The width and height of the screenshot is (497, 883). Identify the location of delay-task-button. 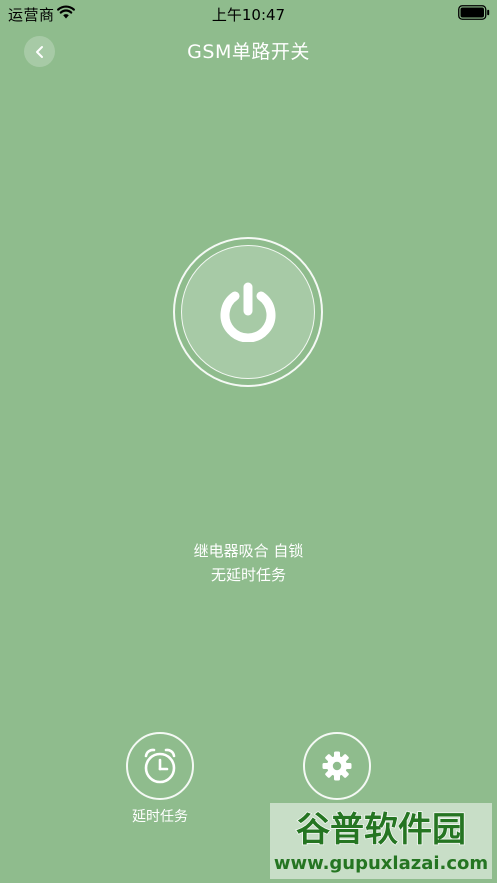
(160, 766).